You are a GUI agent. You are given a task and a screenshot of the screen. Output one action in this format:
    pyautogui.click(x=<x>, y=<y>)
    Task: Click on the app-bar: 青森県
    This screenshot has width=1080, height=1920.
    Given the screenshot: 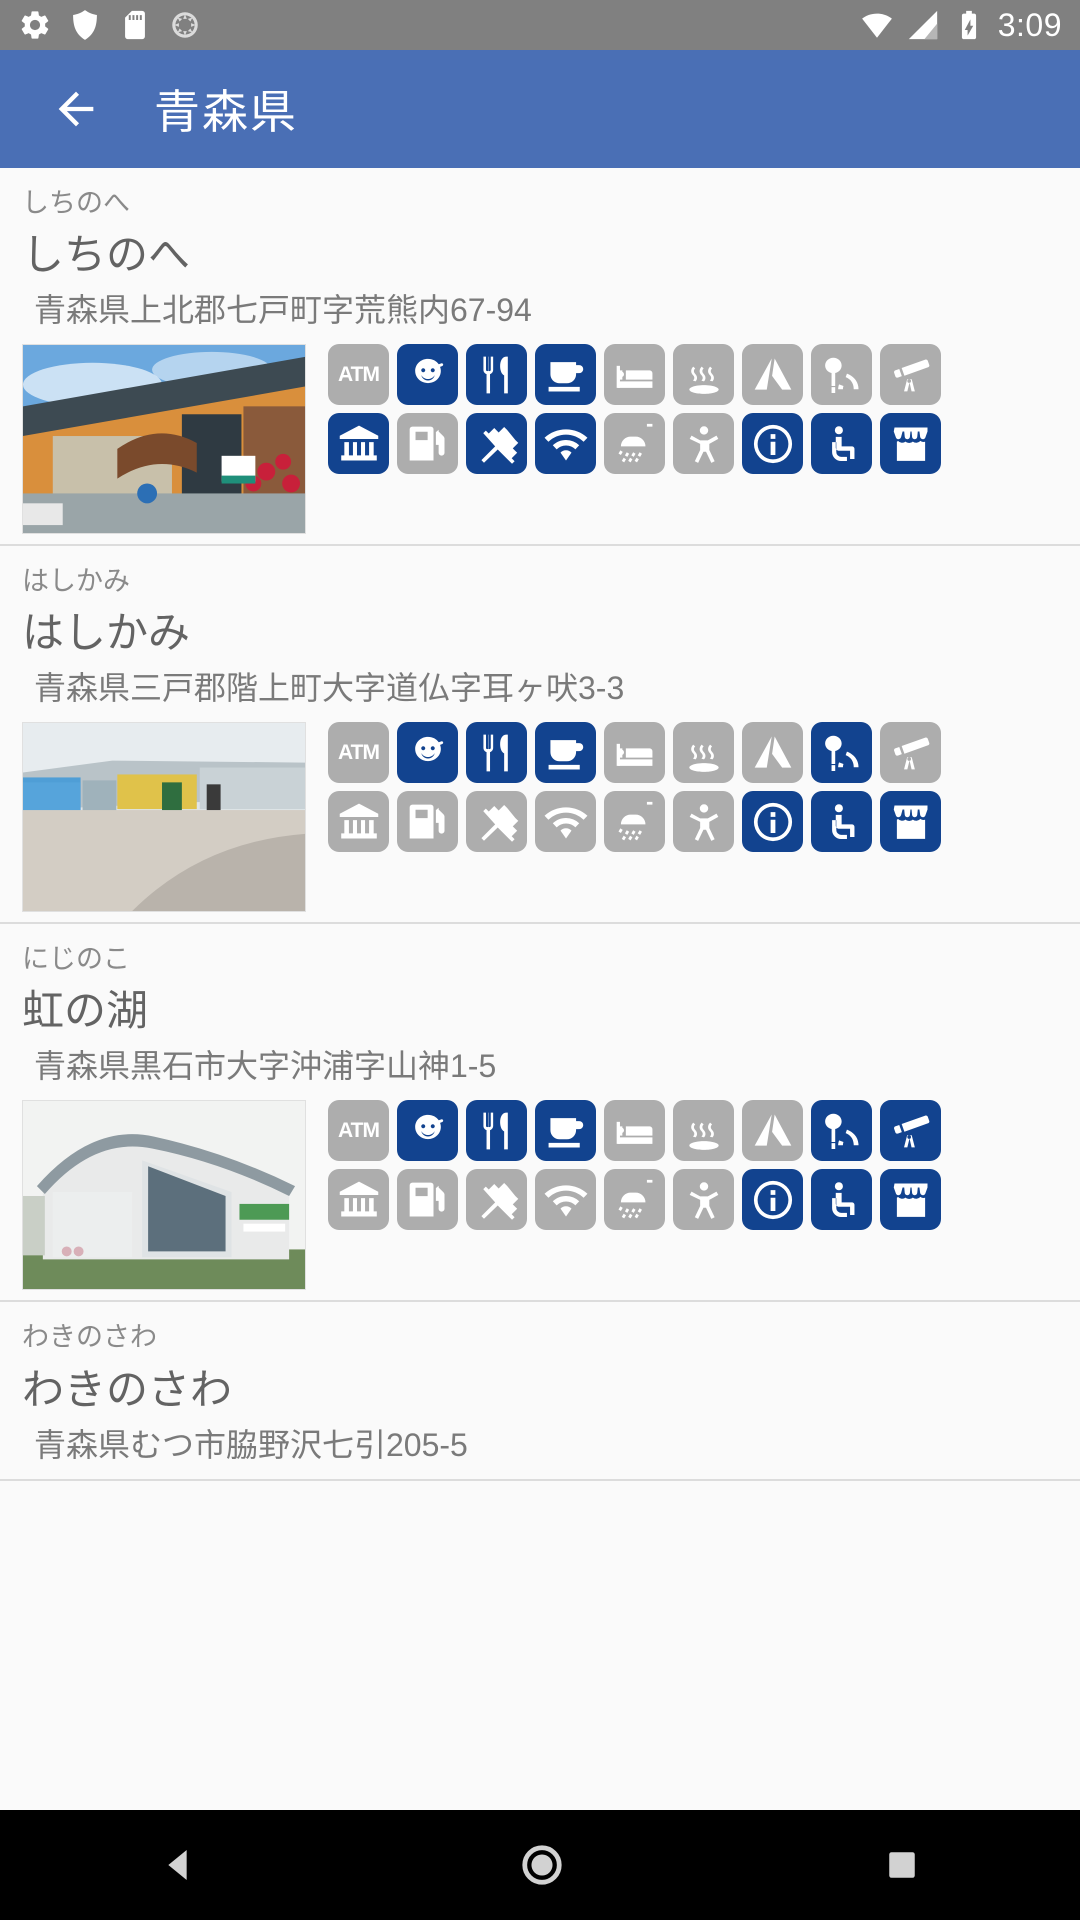 What is the action you would take?
    pyautogui.click(x=540, y=109)
    